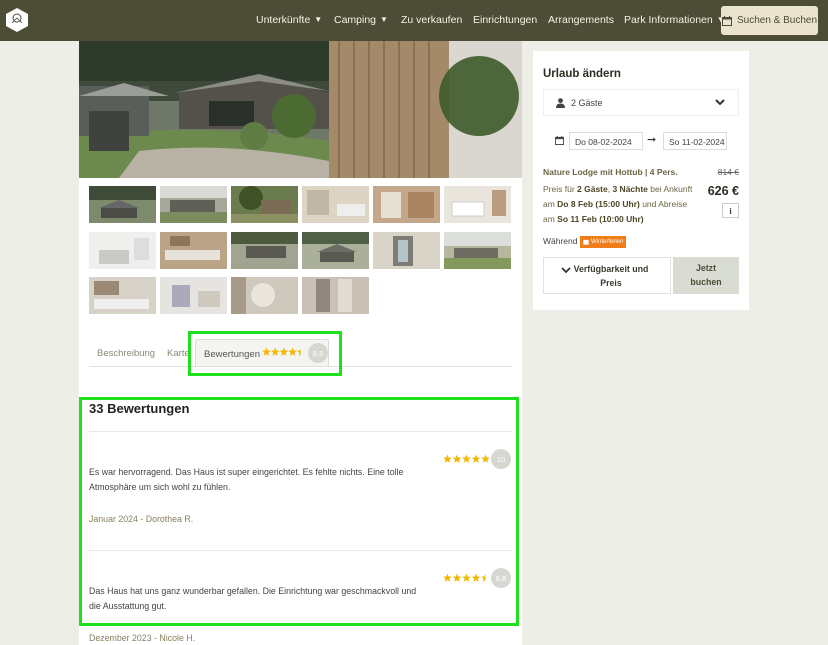  I want to click on price-info-button: i, so click(730, 210).